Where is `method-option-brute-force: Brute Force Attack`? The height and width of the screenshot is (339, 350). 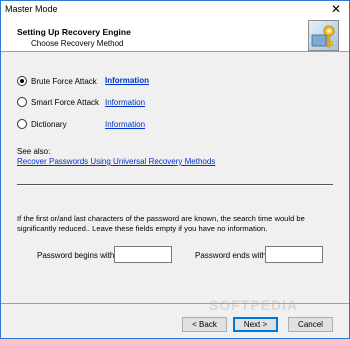 method-option-brute-force: Brute Force Attack is located at coordinates (57, 81).